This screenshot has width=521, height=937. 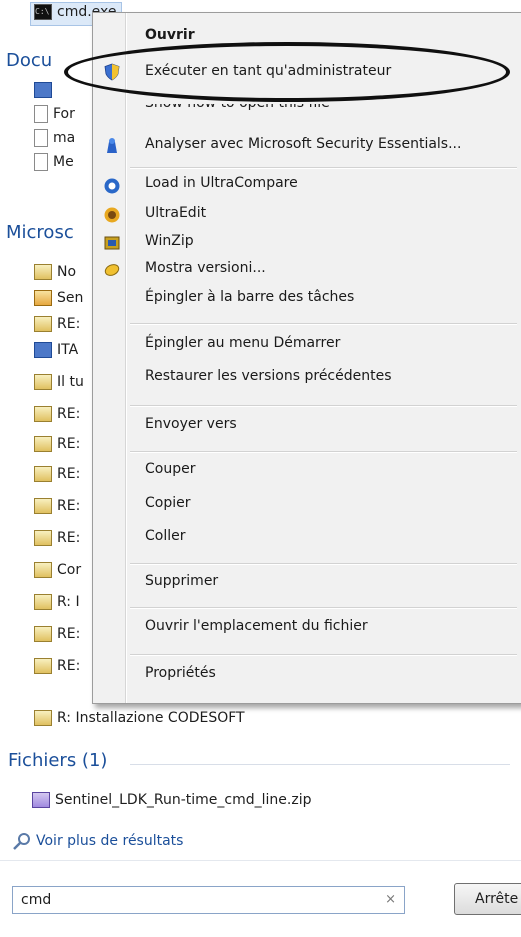 I want to click on menu-item-copy: Copier, so click(x=168, y=503).